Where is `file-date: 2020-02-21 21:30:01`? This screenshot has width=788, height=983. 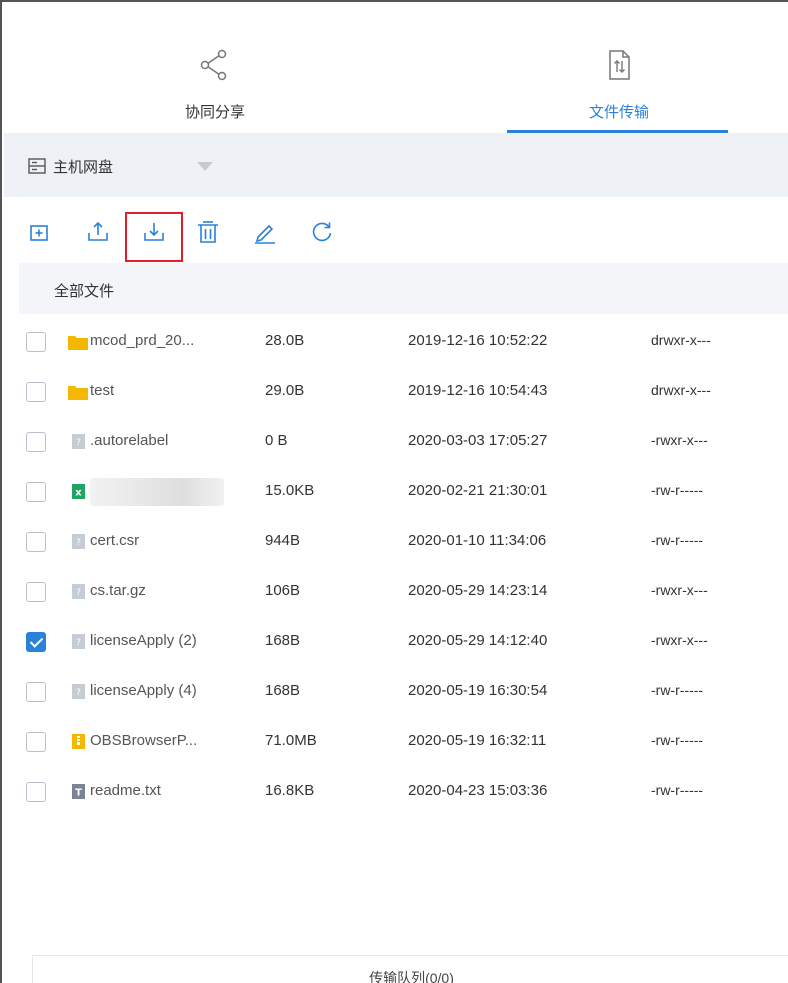
file-date: 2020-02-21 21:30:01 is located at coordinates (478, 490).